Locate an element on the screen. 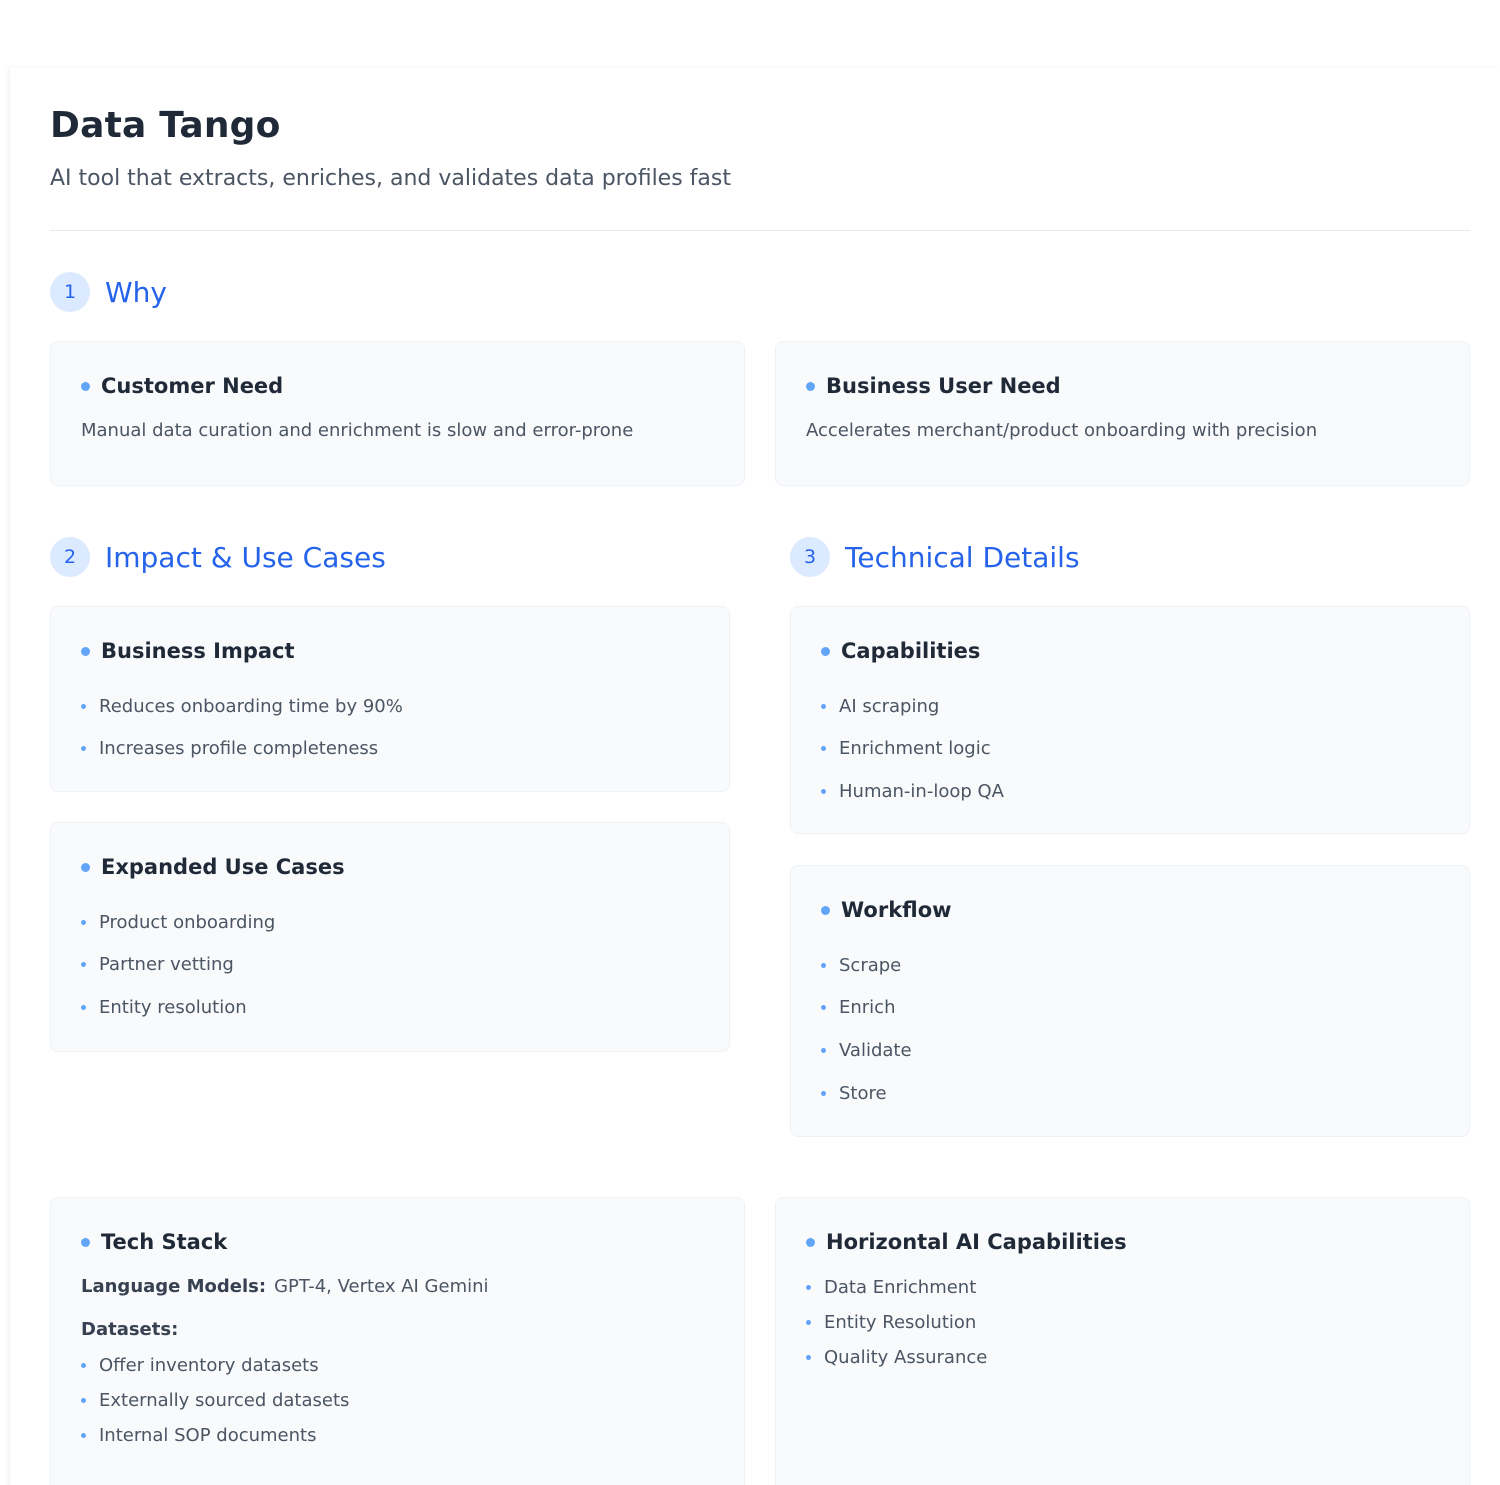 The image size is (1500, 1485). card-title: Workflow is located at coordinates (1130, 910).